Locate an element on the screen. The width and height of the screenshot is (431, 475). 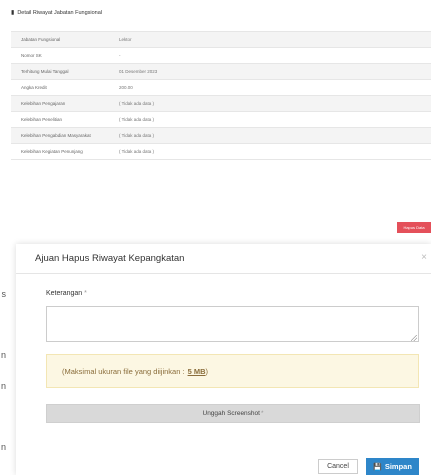
row-label: Kelebihan Kegiatan Penunjang is located at coordinates (65, 151).